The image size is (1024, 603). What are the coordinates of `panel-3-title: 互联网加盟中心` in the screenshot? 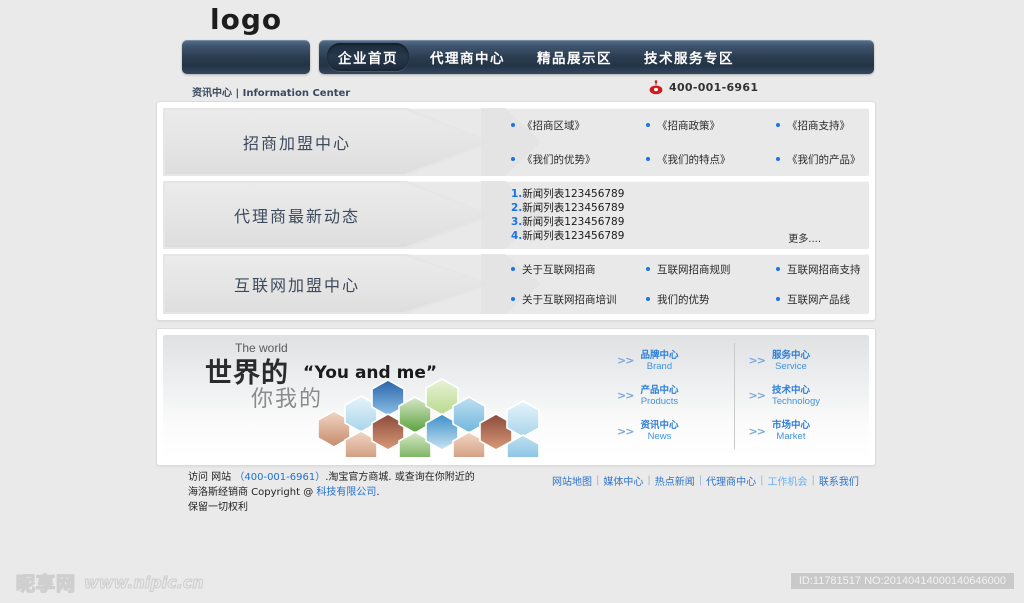 It's located at (296, 285).